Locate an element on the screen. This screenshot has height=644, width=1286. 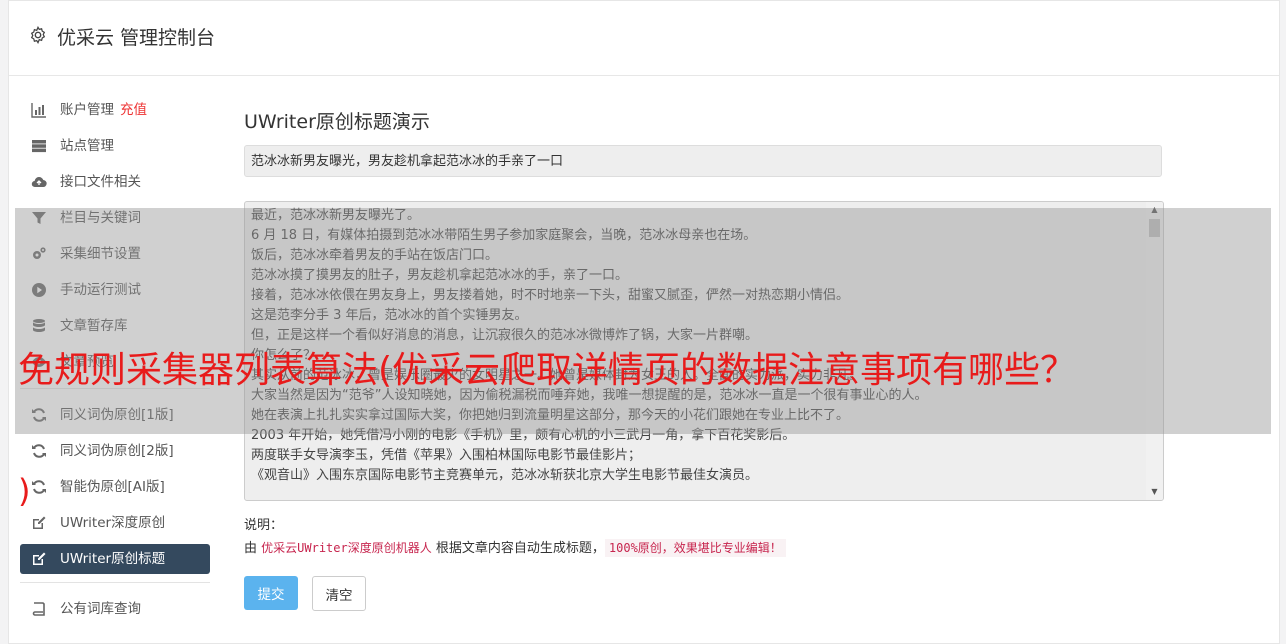
cloud-upload-icon is located at coordinates (39, 182).